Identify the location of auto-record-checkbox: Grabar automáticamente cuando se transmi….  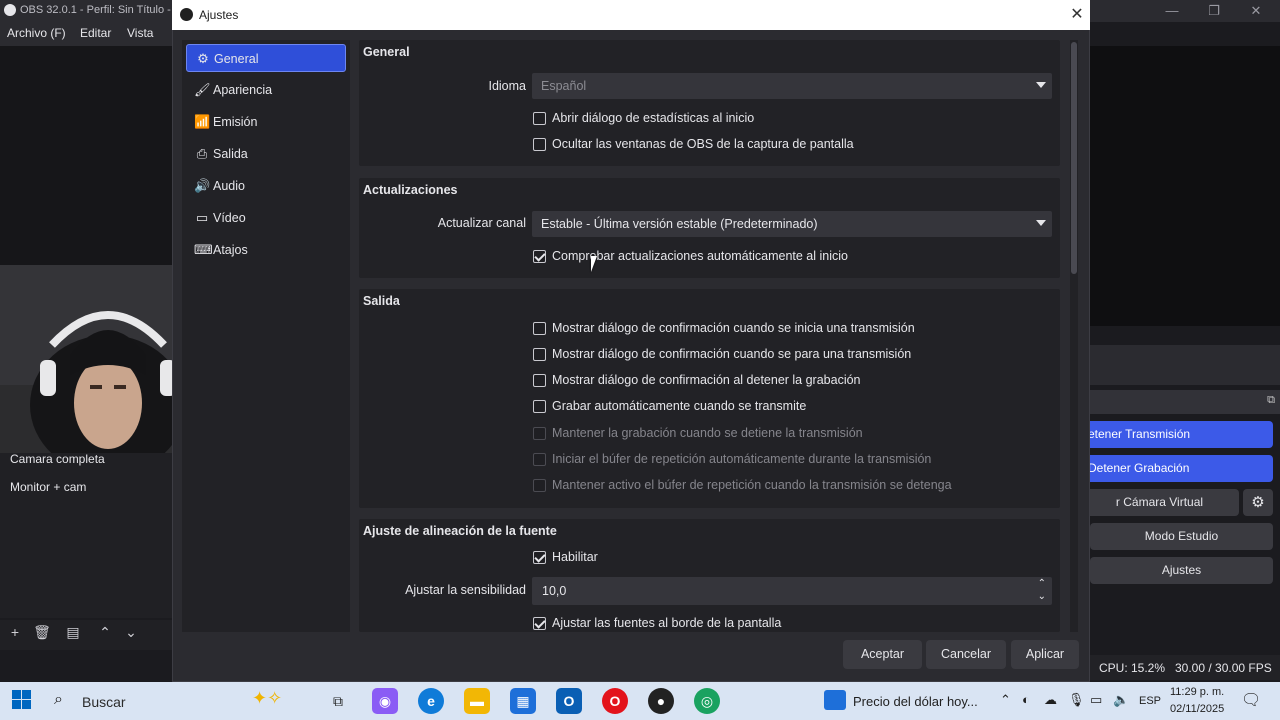
(732, 407).